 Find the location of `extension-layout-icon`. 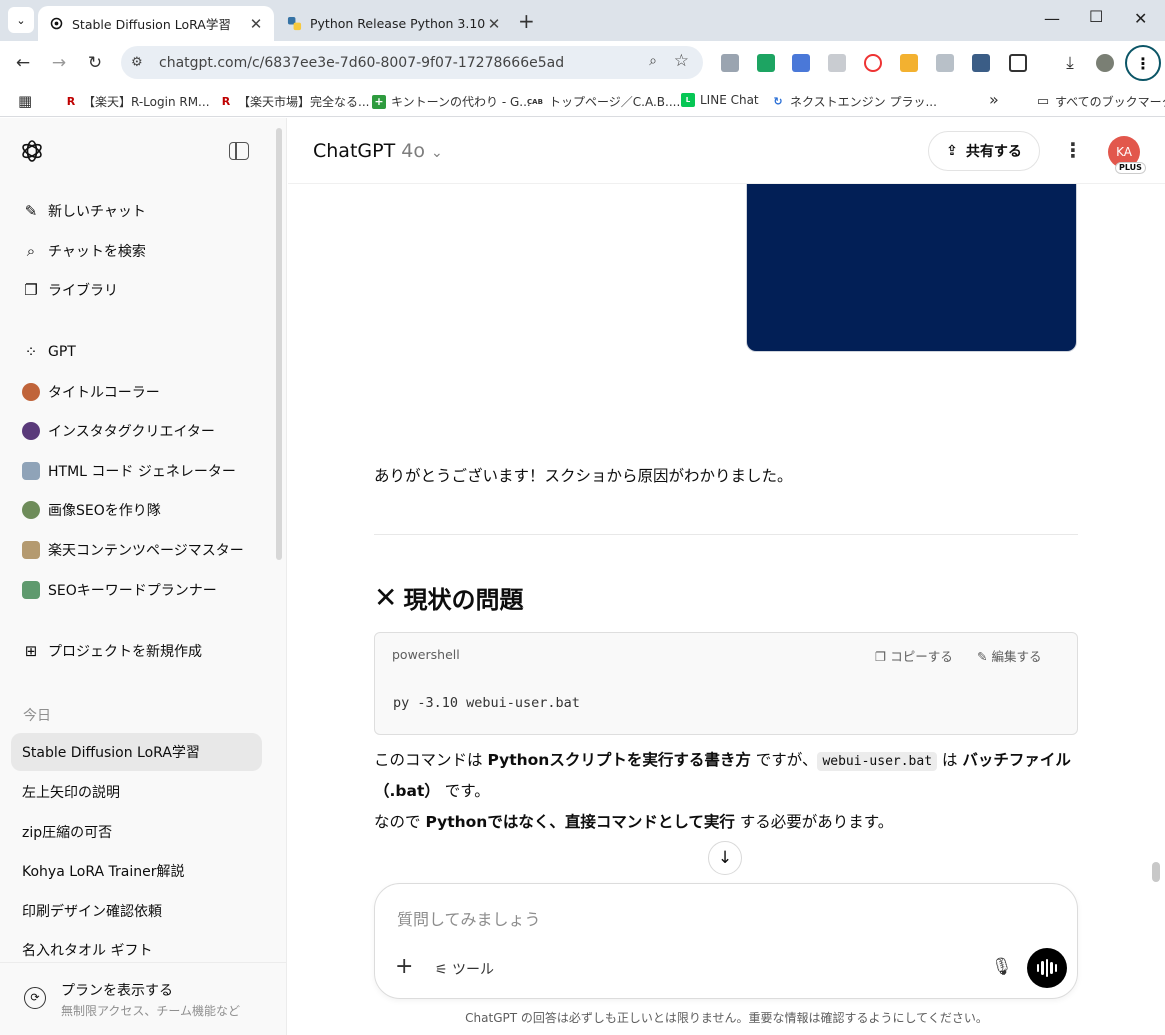

extension-layout-icon is located at coordinates (981, 63).